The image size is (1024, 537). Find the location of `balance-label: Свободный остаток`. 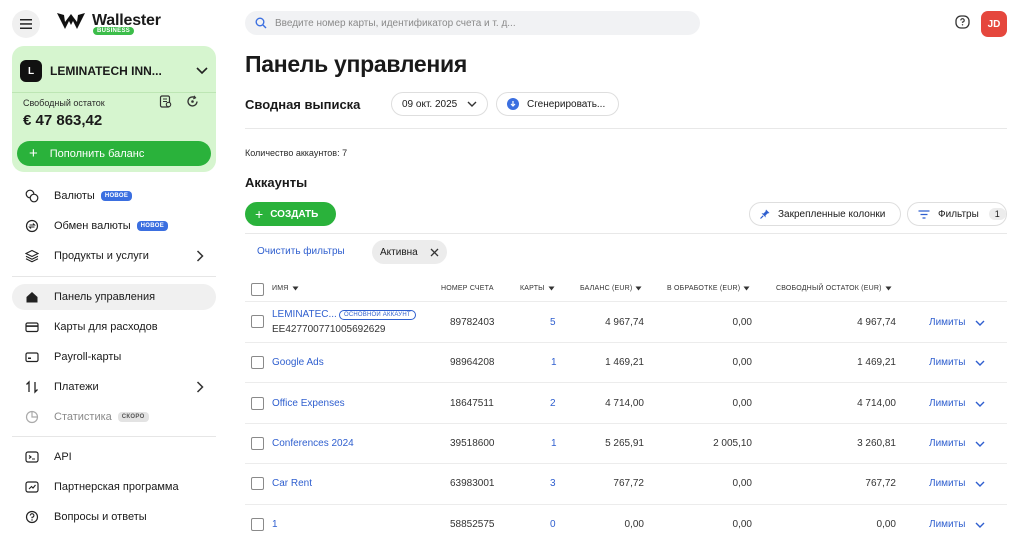

balance-label: Свободный остаток is located at coordinates (64, 103).